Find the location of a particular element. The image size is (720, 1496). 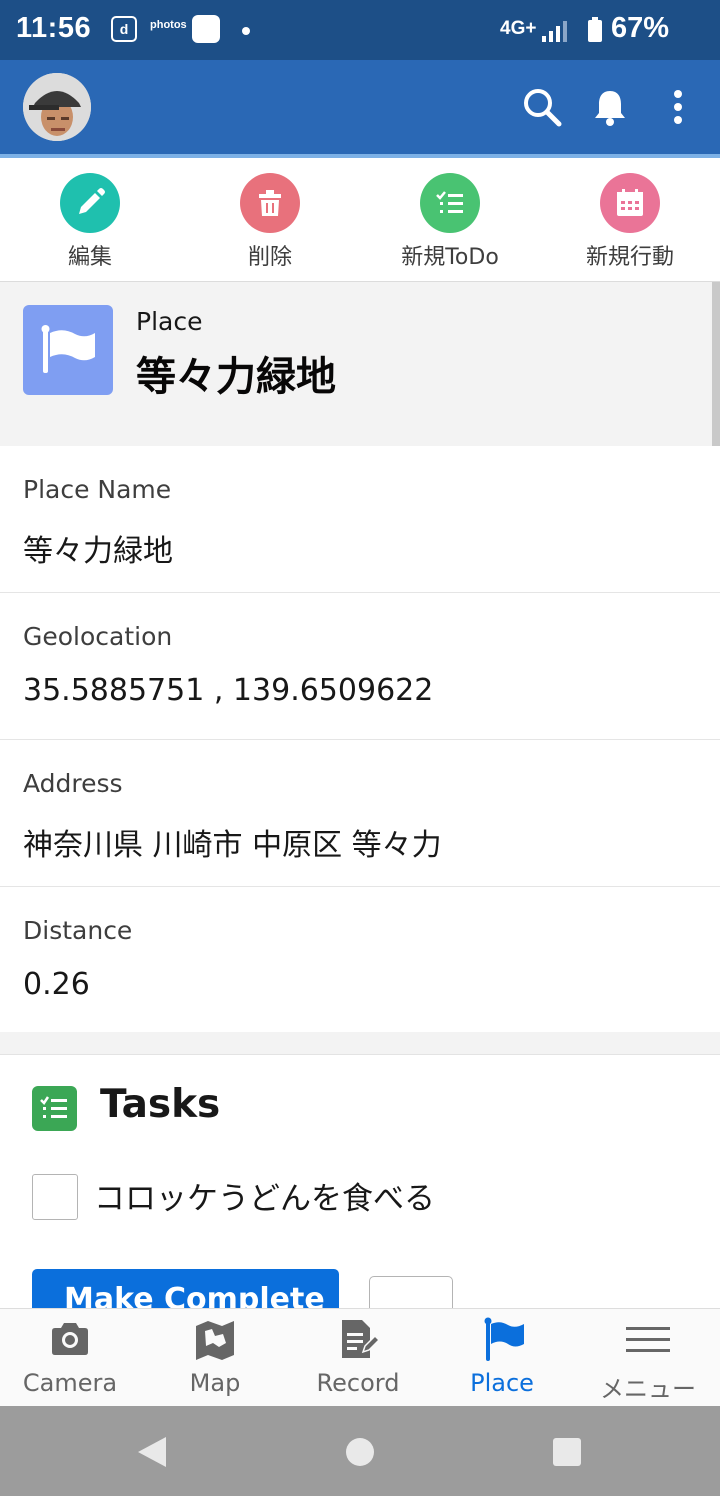

battery-icon is located at coordinates (595, 29).